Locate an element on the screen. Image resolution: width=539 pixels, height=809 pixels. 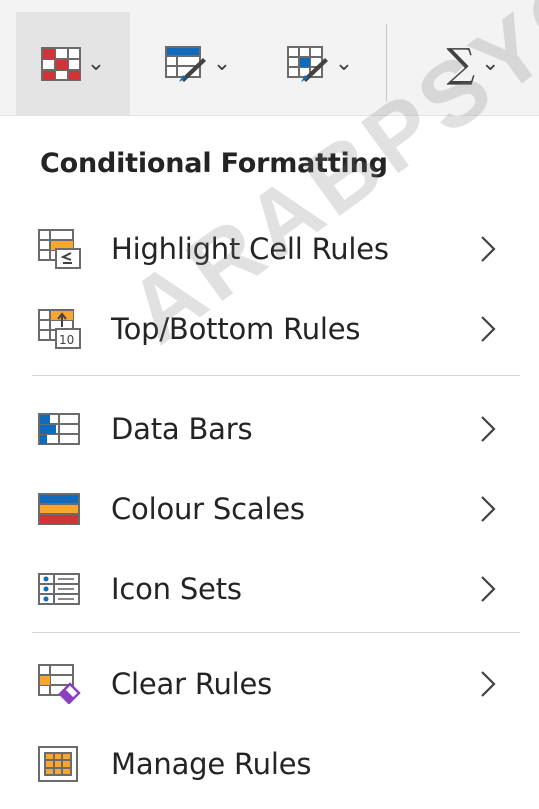
menu-item-data-bars: Data Bars is located at coordinates (269, 429).